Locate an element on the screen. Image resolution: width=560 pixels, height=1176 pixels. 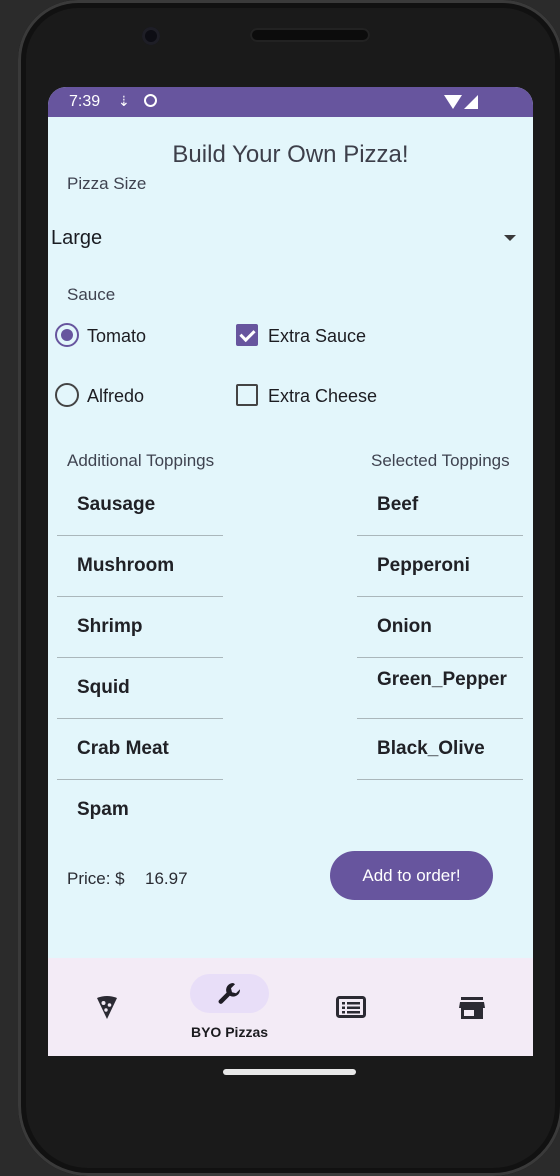
extra-sauce-label: Extra Sauce is located at coordinates (317, 336).